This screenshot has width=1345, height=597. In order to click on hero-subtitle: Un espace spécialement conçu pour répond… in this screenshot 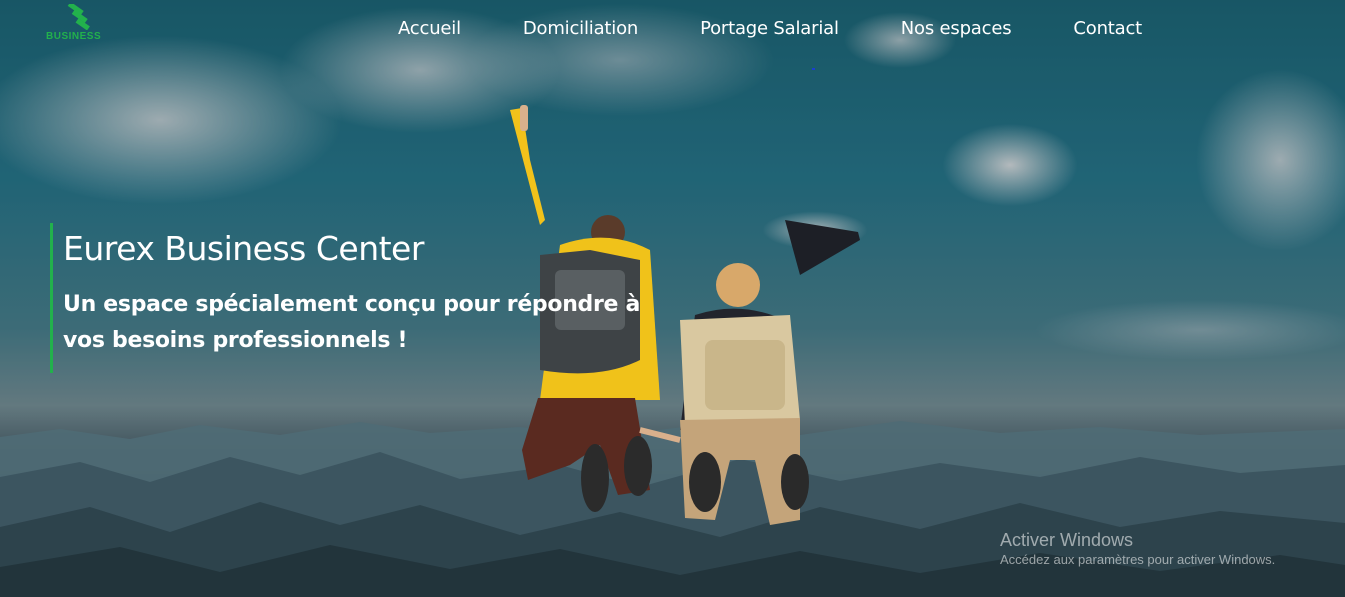, I will do `click(352, 322)`.